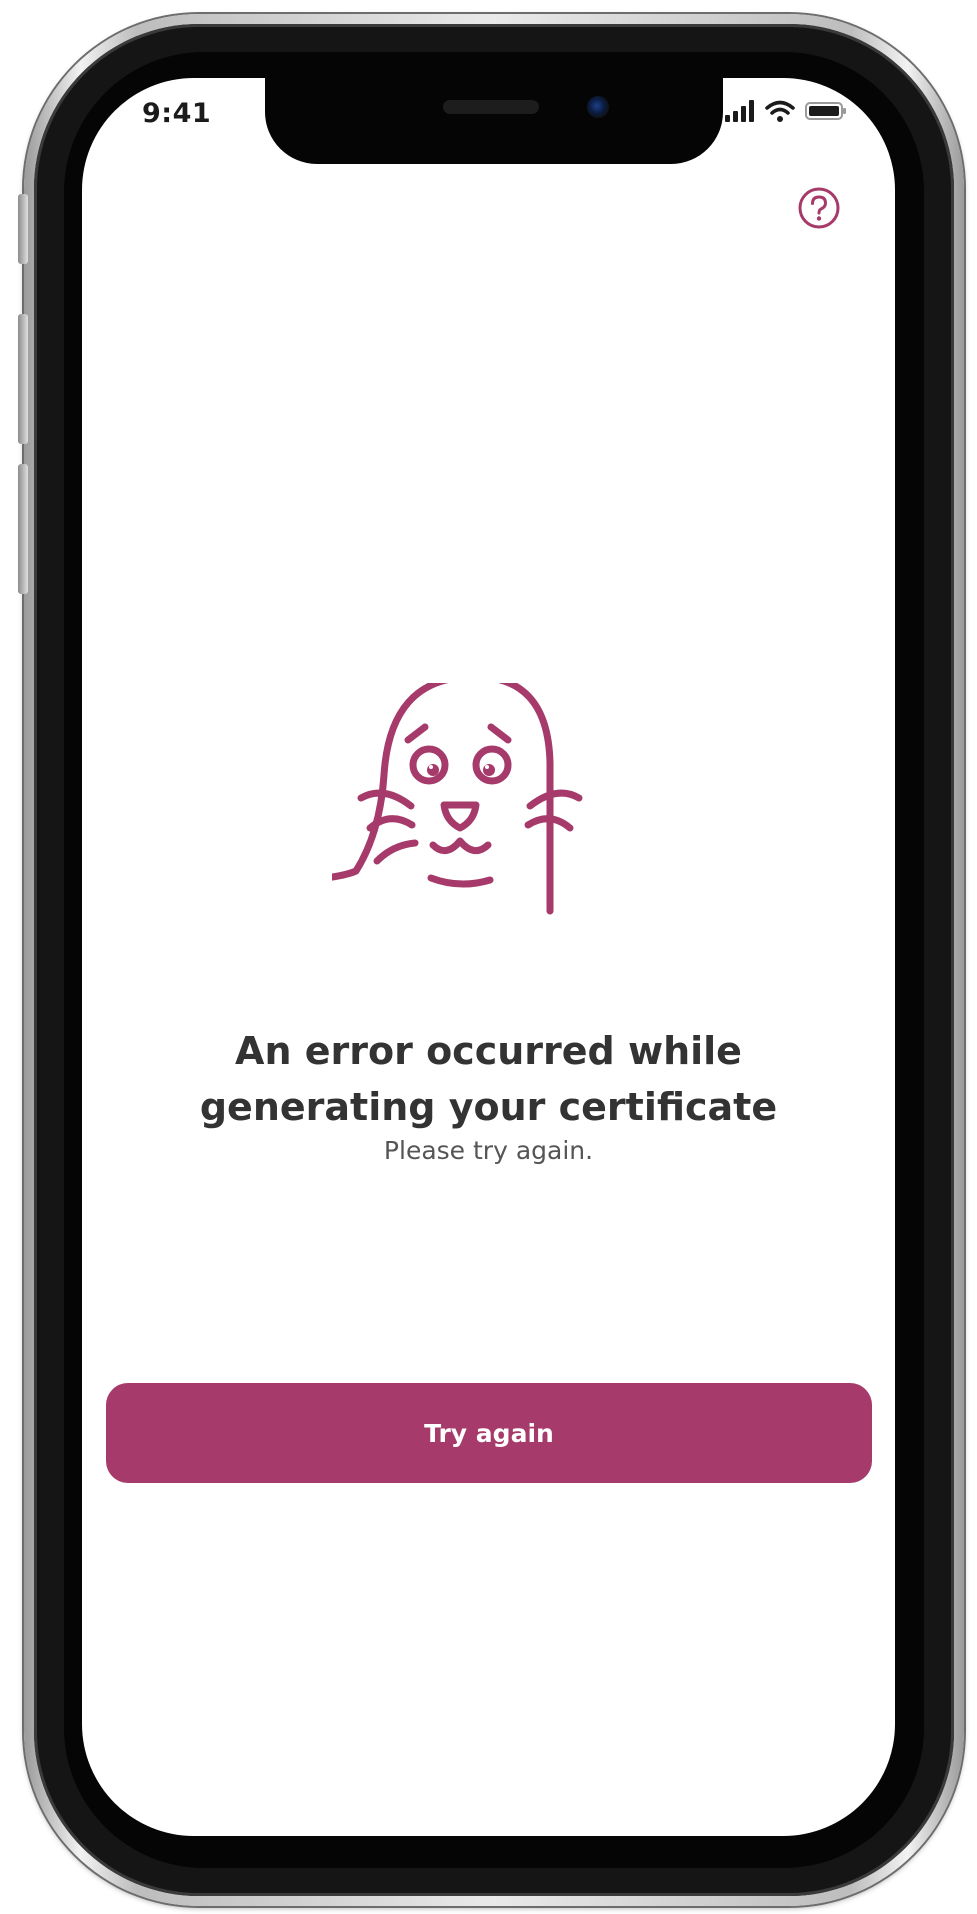 Image resolution: width=977 pixels, height=1914 pixels. What do you see at coordinates (598, 107) in the screenshot?
I see `front-camera` at bounding box center [598, 107].